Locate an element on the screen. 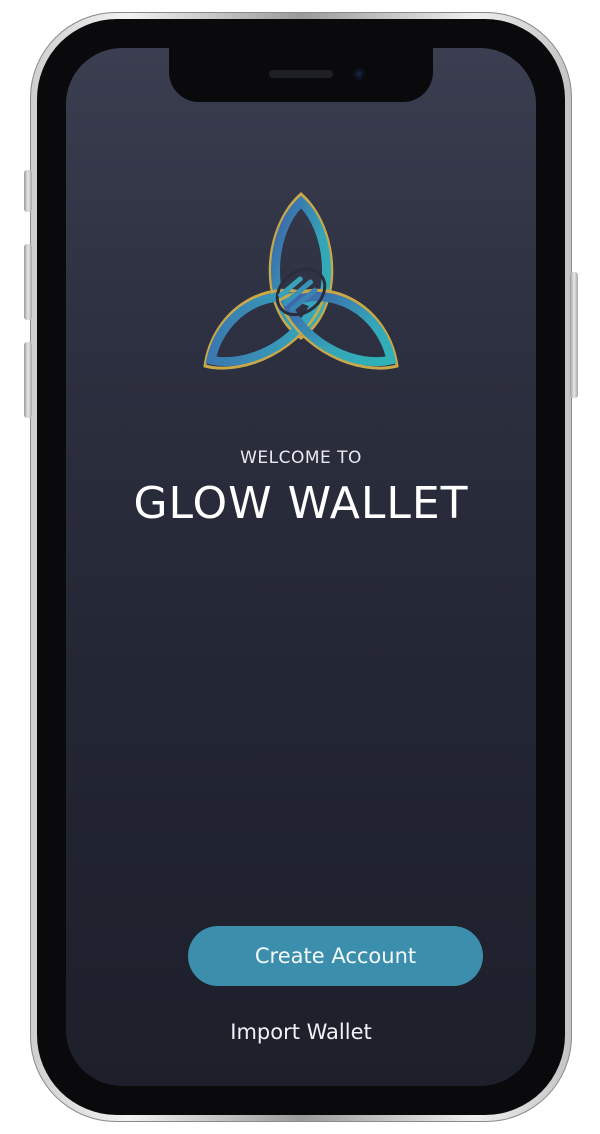 Image resolution: width=600 pixels, height=1134 pixels. speaker-grille is located at coordinates (301, 74).